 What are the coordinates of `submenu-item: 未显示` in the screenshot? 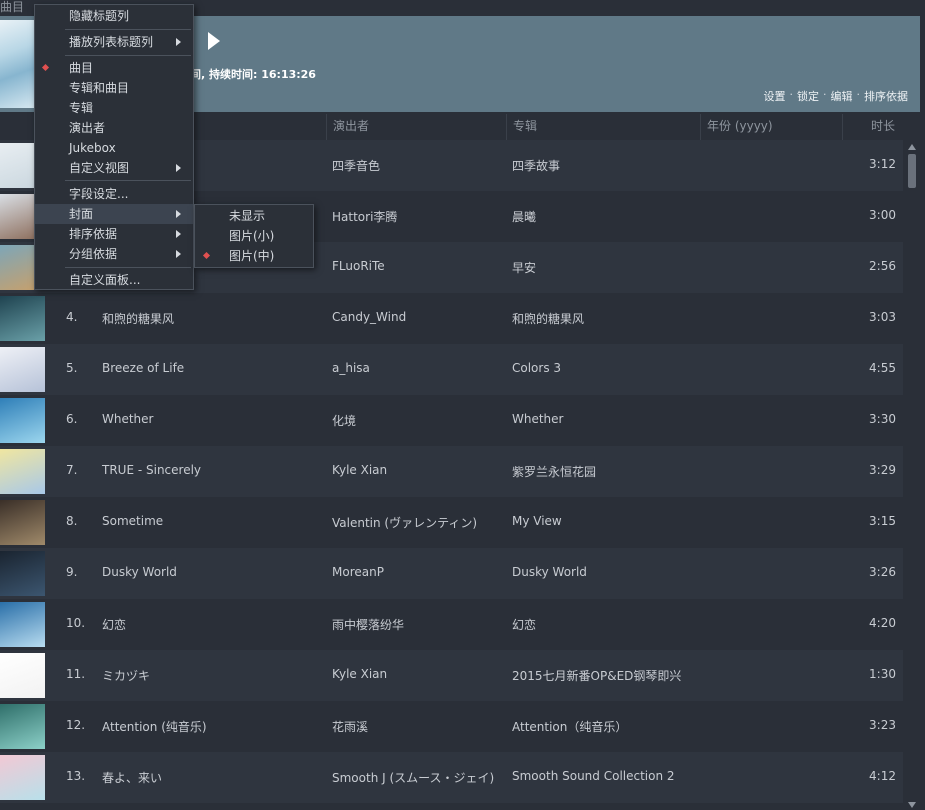 It's located at (254, 216).